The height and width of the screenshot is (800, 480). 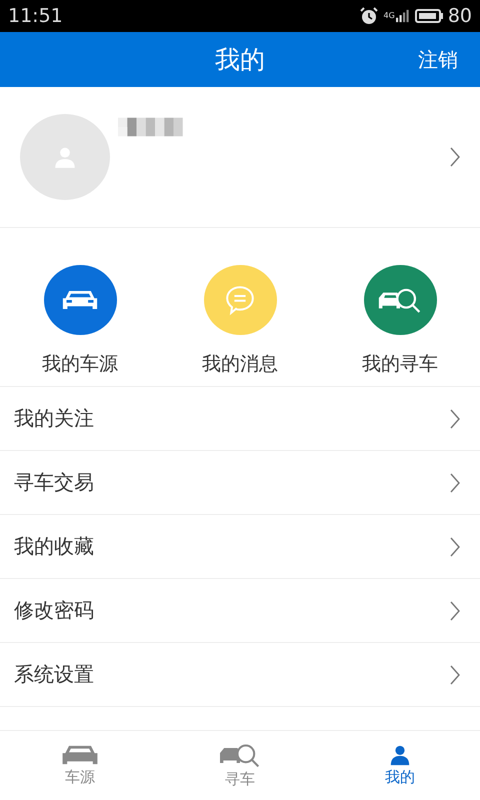 I want to click on status-time: 11:51, so click(x=35, y=16).